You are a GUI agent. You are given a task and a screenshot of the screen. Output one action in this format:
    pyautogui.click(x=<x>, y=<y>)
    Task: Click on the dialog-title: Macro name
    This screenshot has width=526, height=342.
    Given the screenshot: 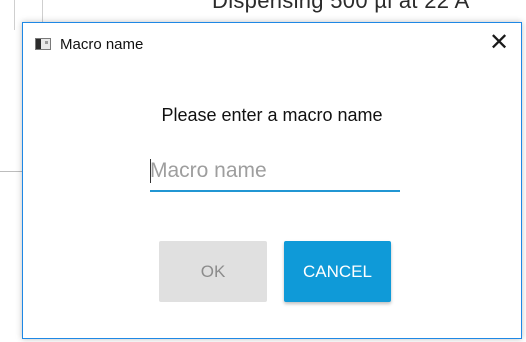 What is the action you would take?
    pyautogui.click(x=102, y=44)
    